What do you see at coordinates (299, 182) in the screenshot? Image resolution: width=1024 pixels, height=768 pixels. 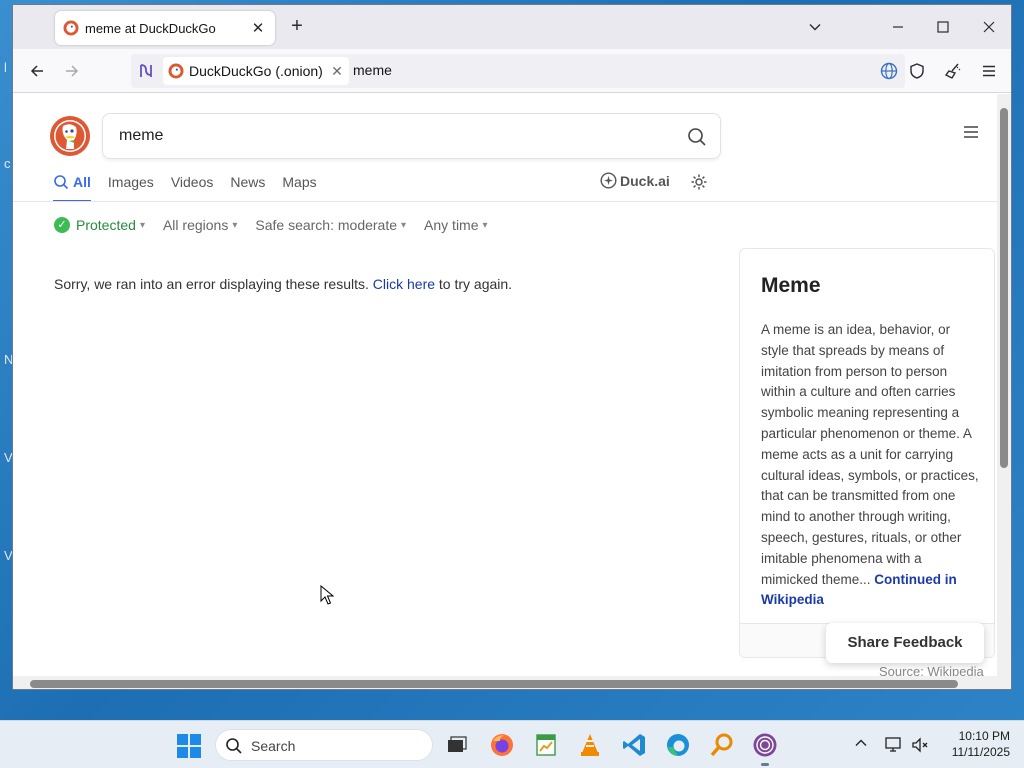 I see `tab-label: Maps` at bounding box center [299, 182].